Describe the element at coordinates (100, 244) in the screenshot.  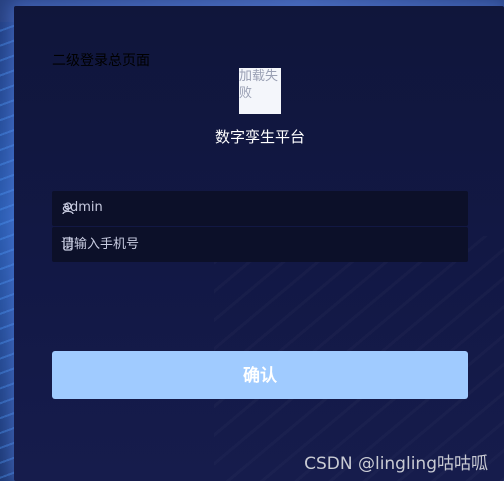
I see `phone-placeholder: 请输入手机号` at that location.